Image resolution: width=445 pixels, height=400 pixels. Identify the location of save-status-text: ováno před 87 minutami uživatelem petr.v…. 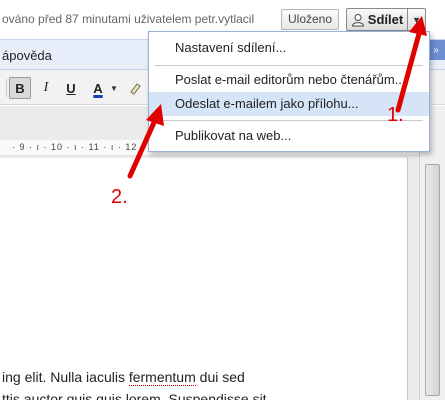
(128, 19).